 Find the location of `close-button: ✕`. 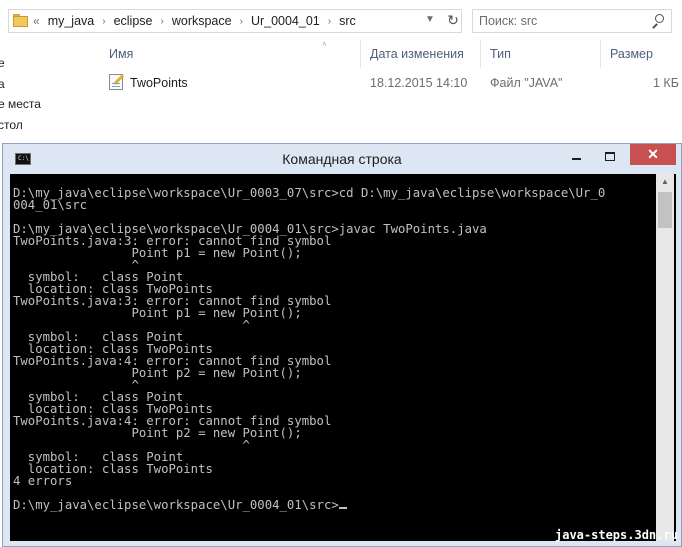

close-button: ✕ is located at coordinates (653, 154).